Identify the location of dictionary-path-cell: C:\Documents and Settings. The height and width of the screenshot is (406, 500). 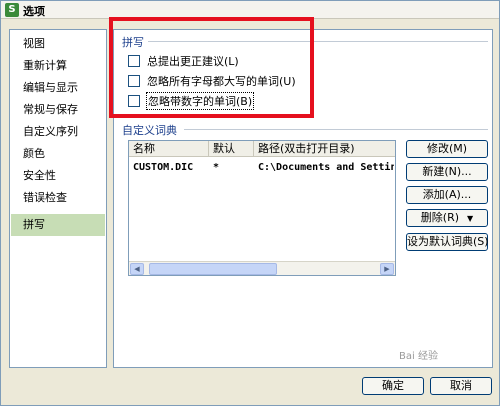
(326, 167).